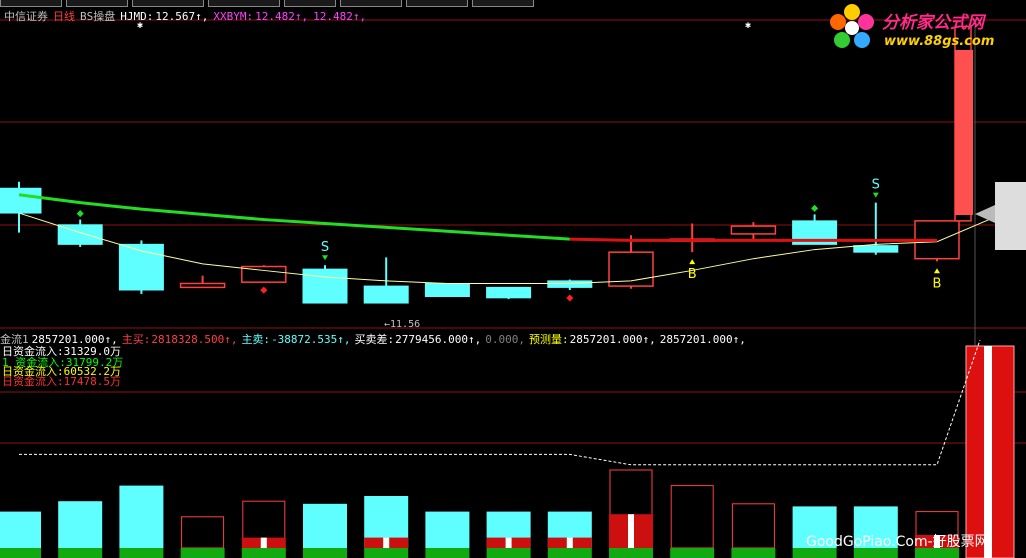 The width and height of the screenshot is (1026, 558). Describe the element at coordinates (612, 339) in the screenshot. I see `forecast-value: 2857201.000↑,` at that location.